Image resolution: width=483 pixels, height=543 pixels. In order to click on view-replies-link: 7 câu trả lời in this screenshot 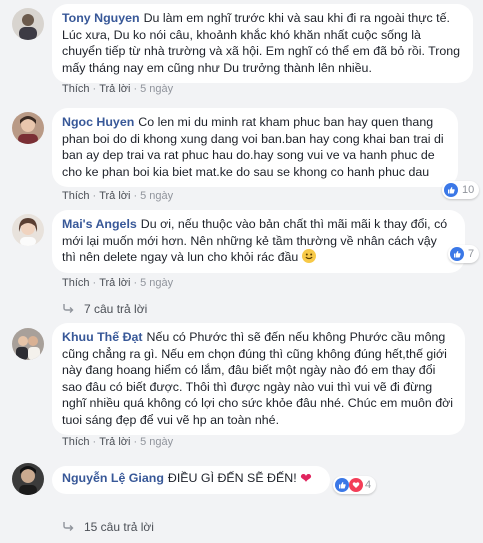, I will do `click(104, 309)`.